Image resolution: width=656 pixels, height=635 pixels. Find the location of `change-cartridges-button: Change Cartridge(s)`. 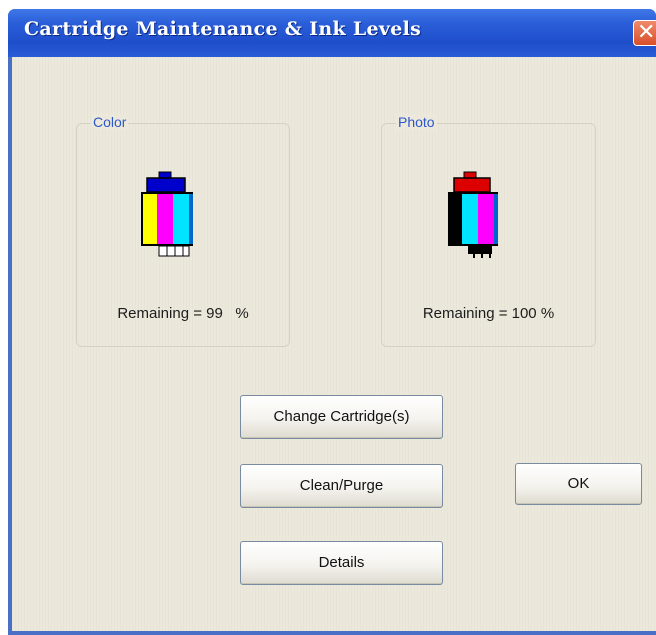

change-cartridges-button: Change Cartridge(s) is located at coordinates (341, 417).